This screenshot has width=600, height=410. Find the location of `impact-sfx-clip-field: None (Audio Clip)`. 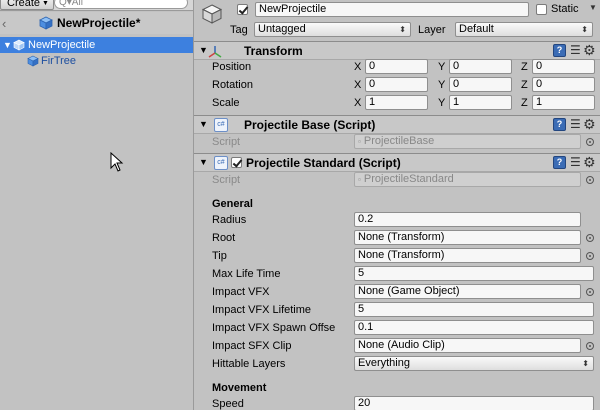

impact-sfx-clip-field: None (Audio Clip) is located at coordinates (467, 345).